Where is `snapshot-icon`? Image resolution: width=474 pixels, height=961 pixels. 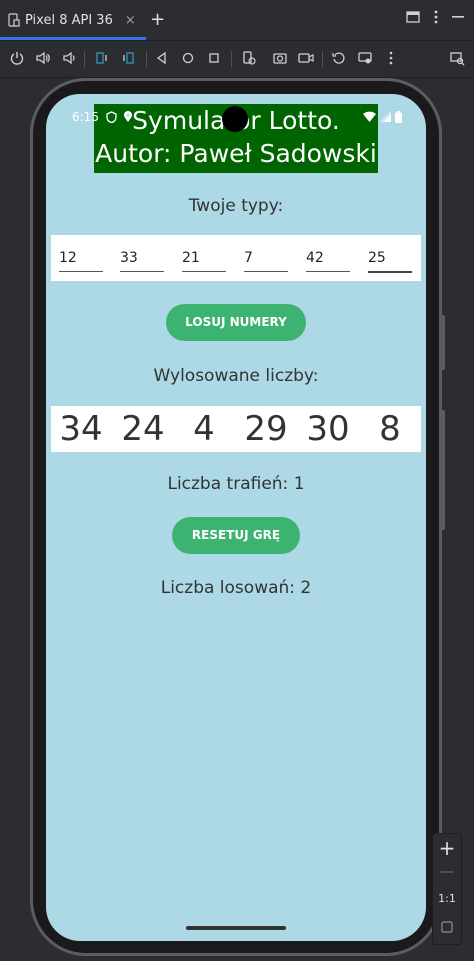 snapshot-icon is located at coordinates (339, 58).